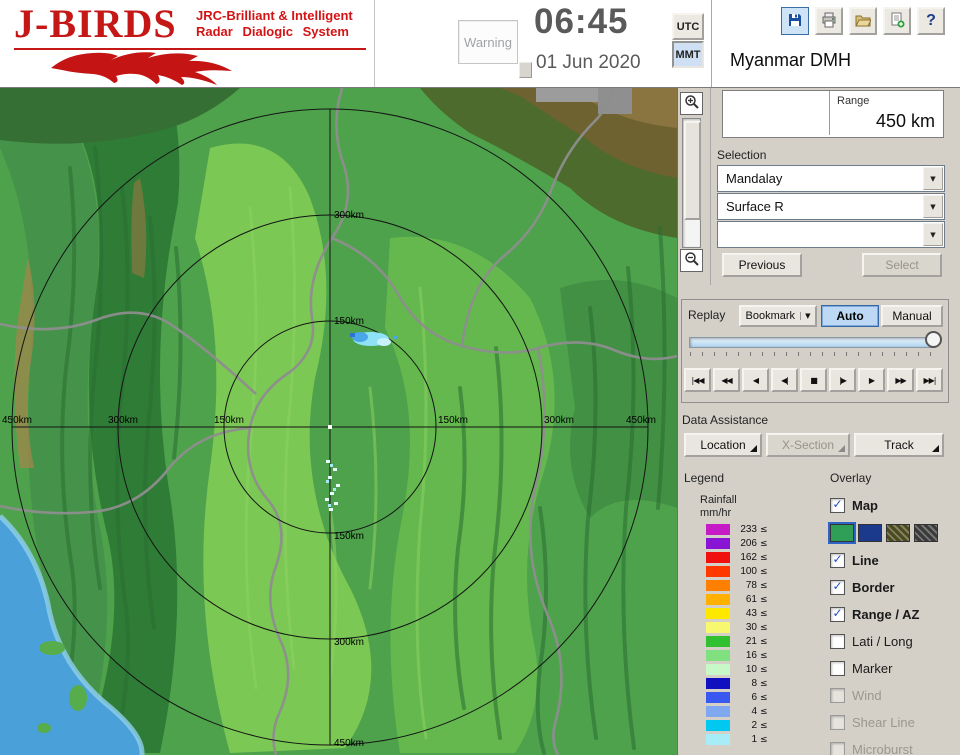 Image resolution: width=960 pixels, height=755 pixels. Describe the element at coordinates (894, 560) in the screenshot. I see `overlay-item-line: ✓ Line` at that location.